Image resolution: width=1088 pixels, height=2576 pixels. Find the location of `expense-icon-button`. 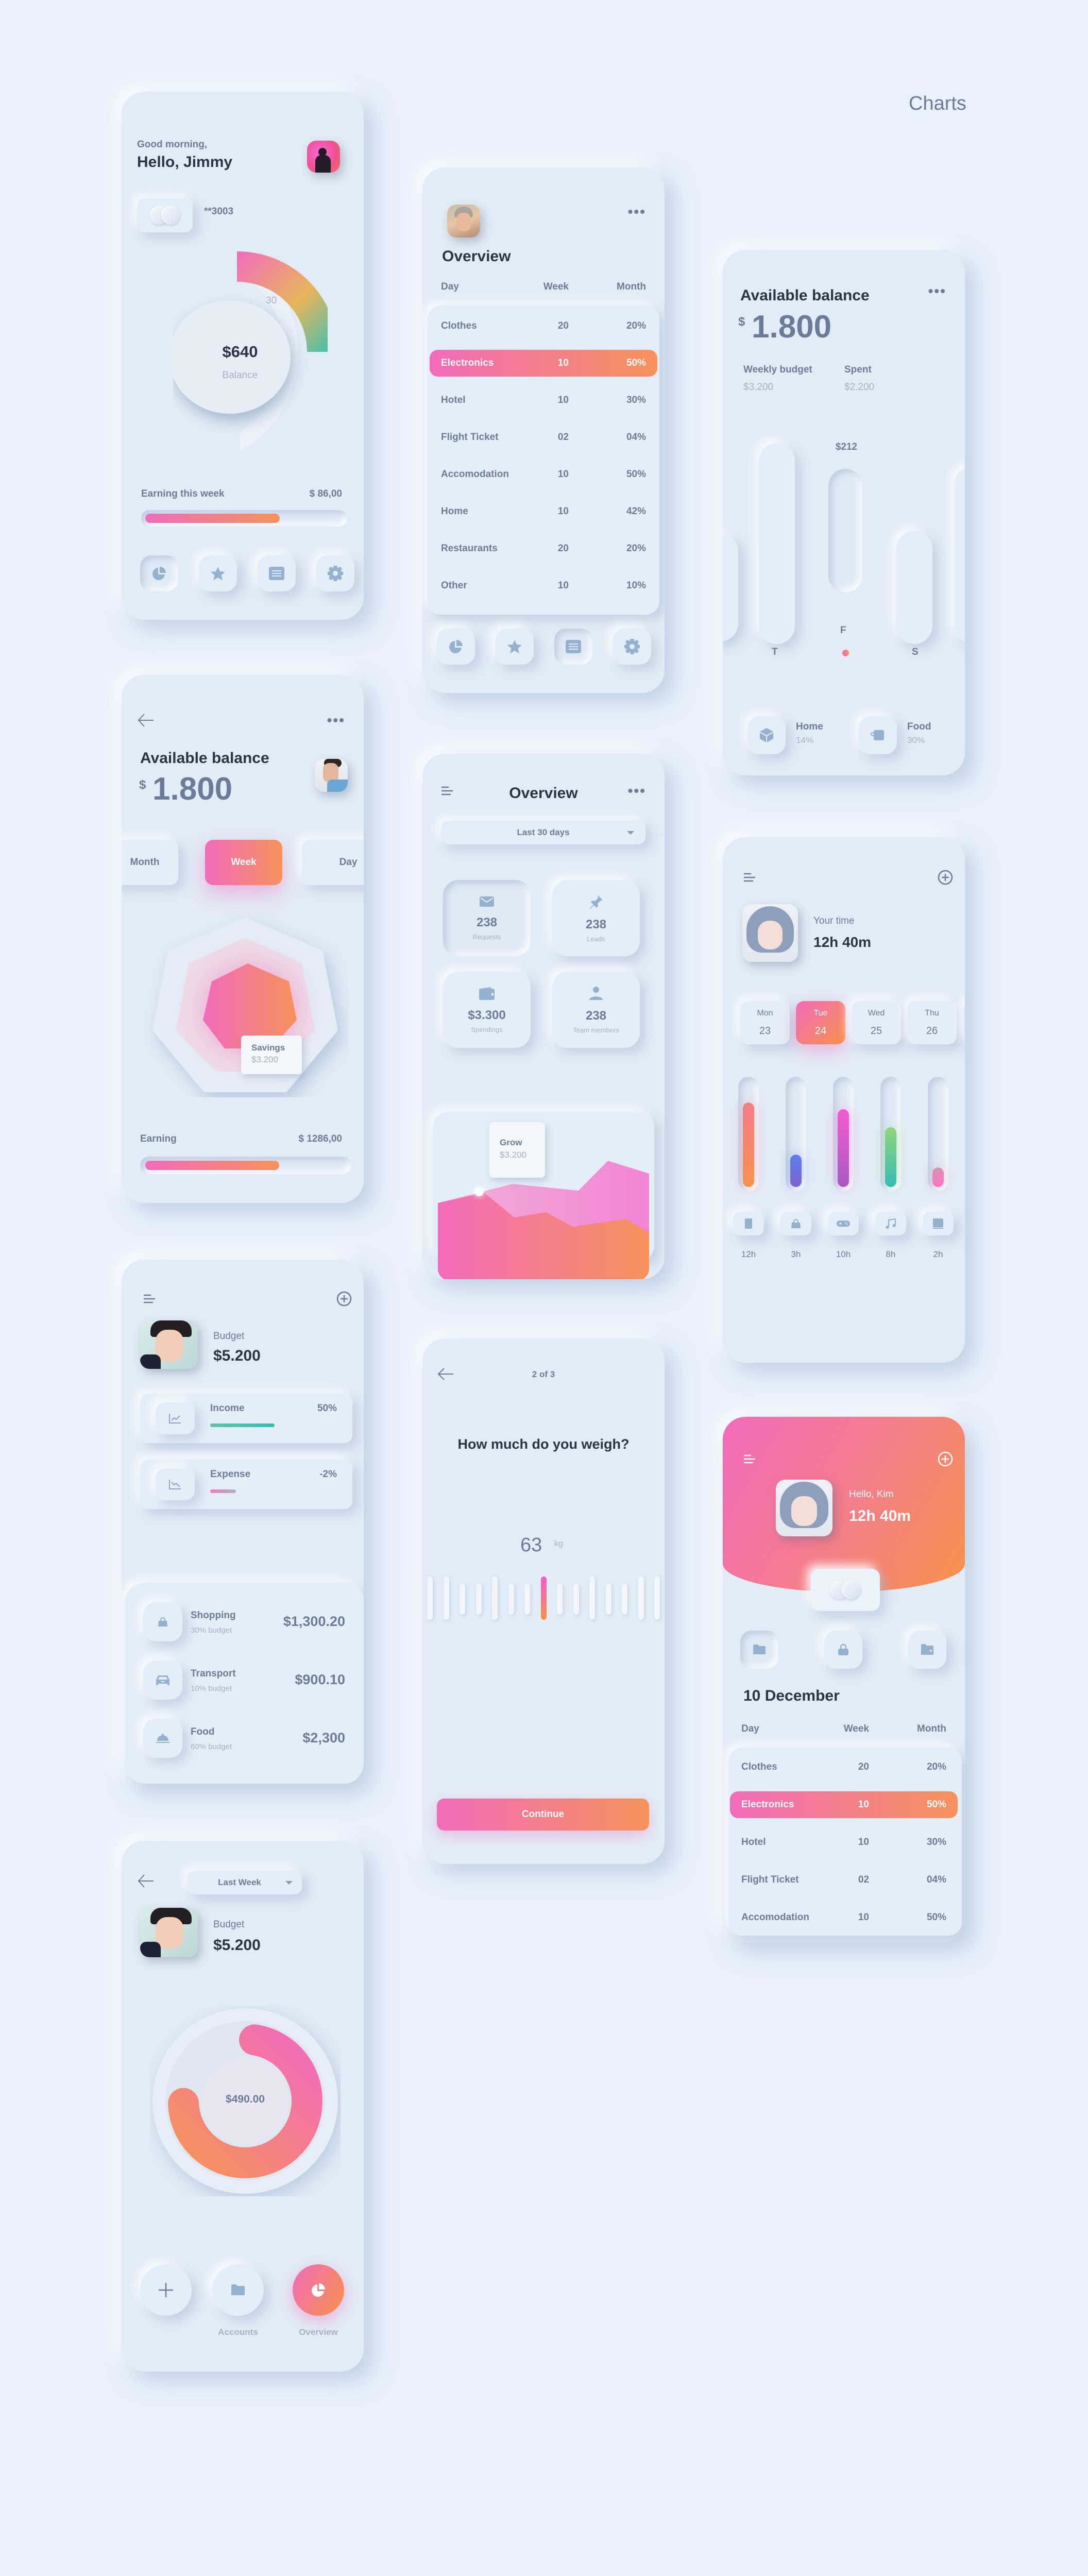

expense-icon-button is located at coordinates (175, 1484).